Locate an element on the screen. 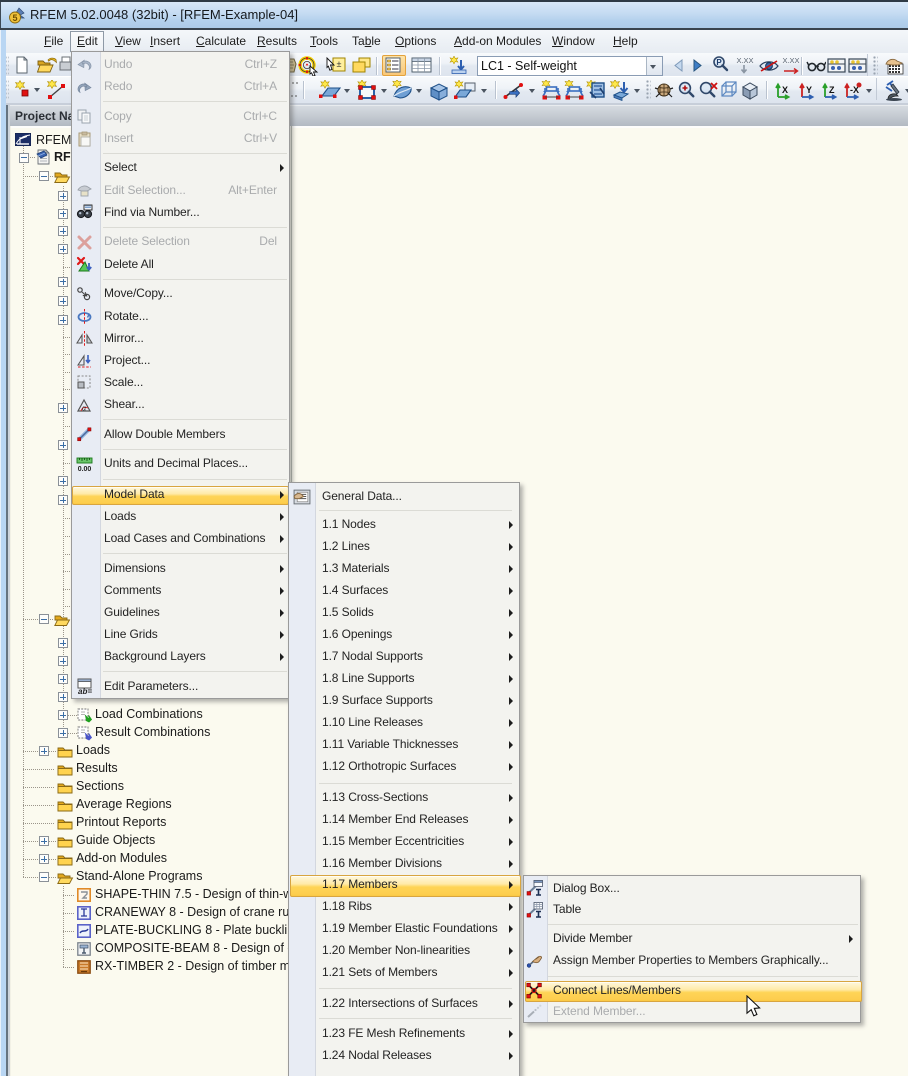  svg-text: ab= is located at coordinates (85, 691).